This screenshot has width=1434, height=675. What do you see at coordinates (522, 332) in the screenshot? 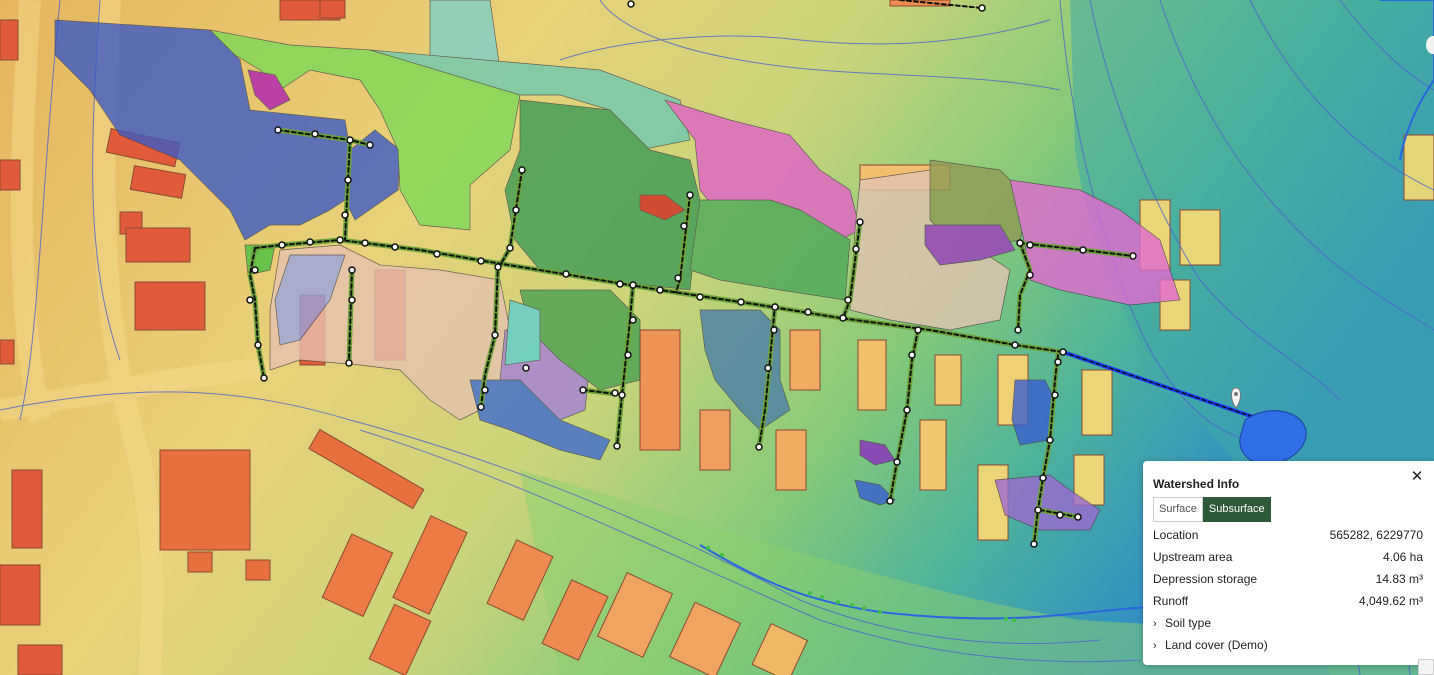
I see `subcatchment-teal-south` at bounding box center [522, 332].